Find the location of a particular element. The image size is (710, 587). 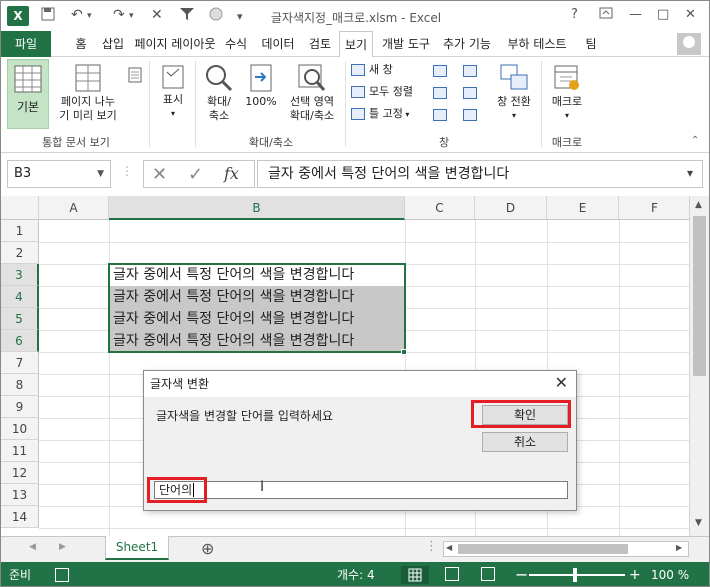

column-header-f: F is located at coordinates (655, 208).